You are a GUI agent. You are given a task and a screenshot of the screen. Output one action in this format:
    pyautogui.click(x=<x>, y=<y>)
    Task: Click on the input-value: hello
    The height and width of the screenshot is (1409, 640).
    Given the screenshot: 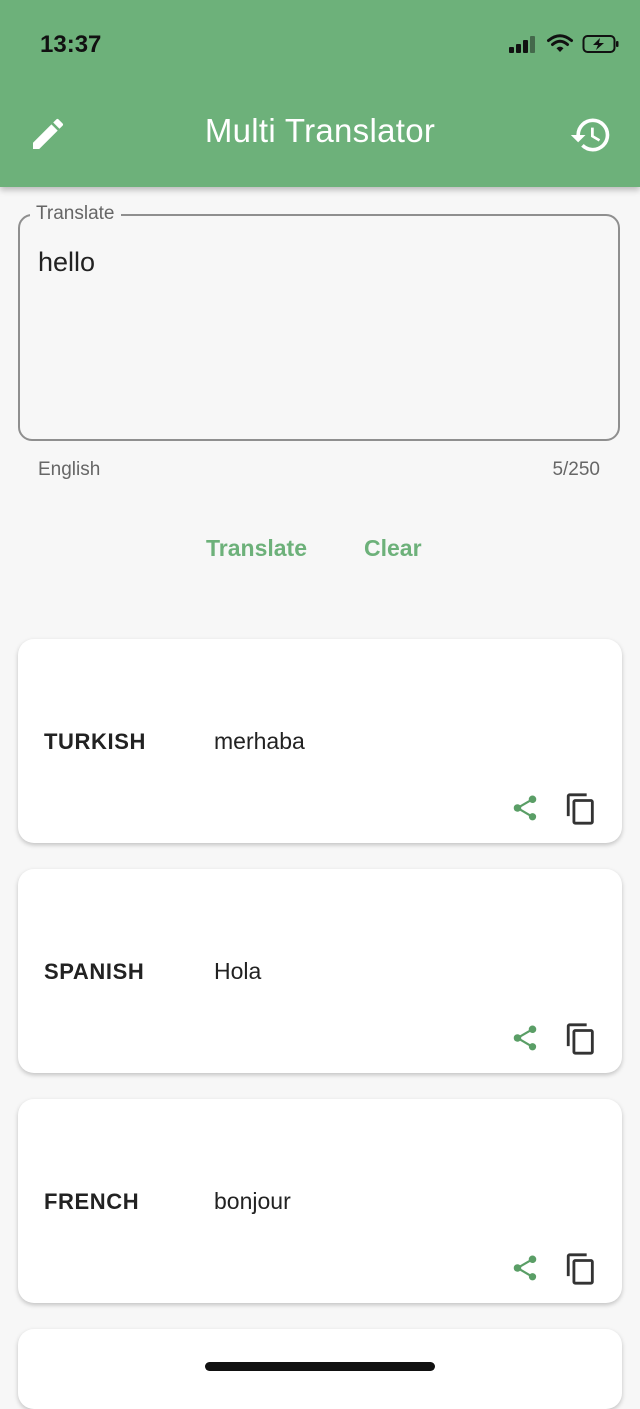 What is the action you would take?
    pyautogui.click(x=66, y=262)
    